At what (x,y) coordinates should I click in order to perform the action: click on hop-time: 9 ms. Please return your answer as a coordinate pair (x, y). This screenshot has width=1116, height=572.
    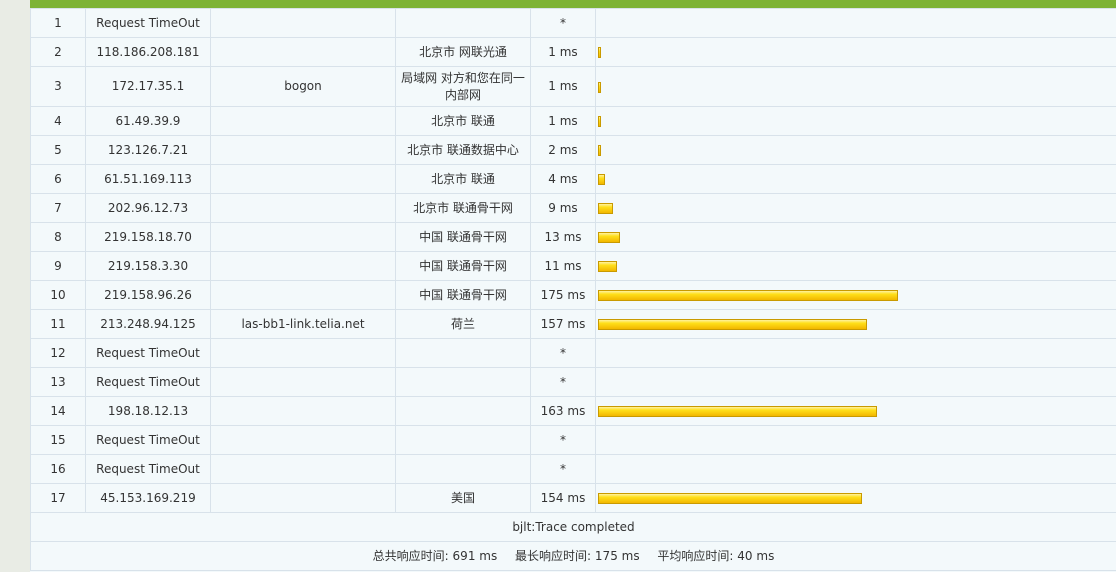
    Looking at the image, I should click on (563, 208).